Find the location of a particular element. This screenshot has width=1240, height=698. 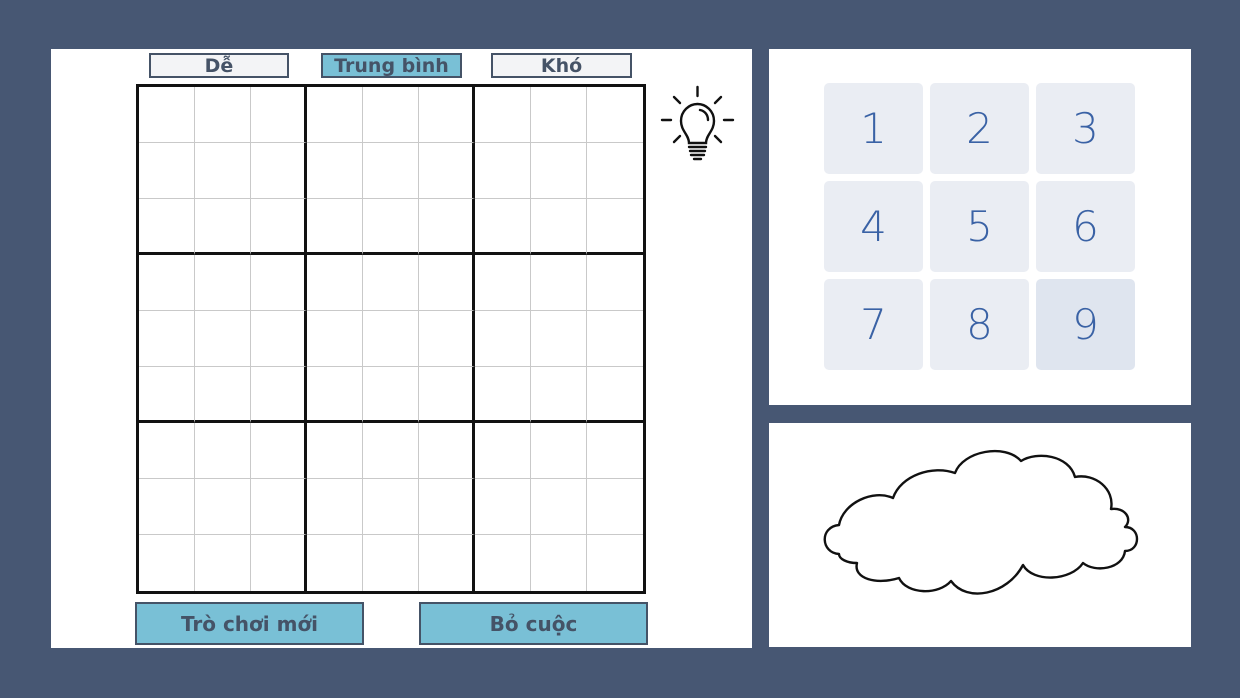

difficulty-easy-button: Dễ is located at coordinates (219, 65).